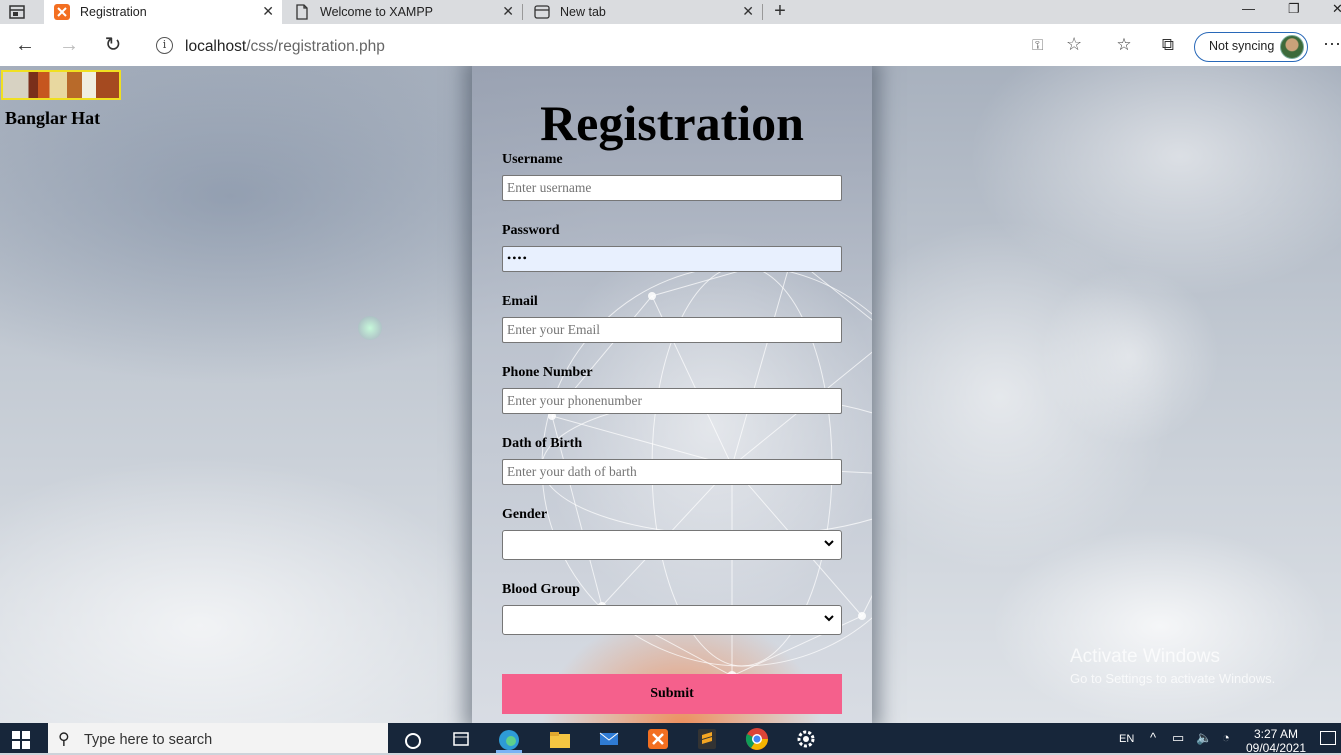  What do you see at coordinates (532, 159) in the screenshot?
I see `username-label: Username` at bounding box center [532, 159].